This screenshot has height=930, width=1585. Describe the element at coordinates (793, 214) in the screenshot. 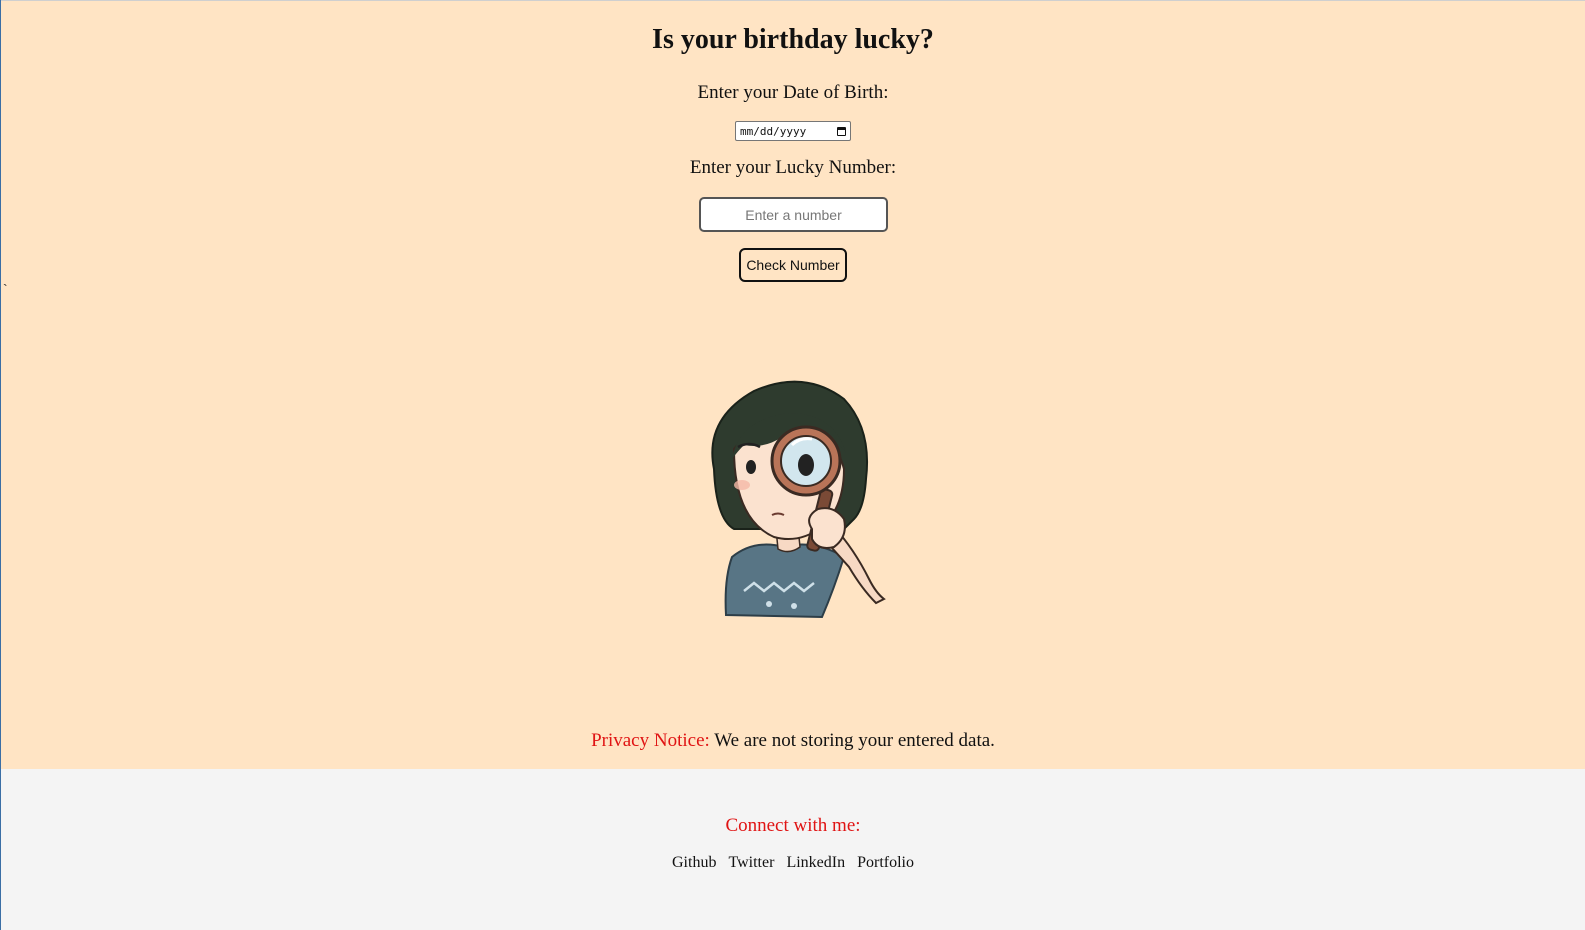

I see `lucky-number-input` at that location.